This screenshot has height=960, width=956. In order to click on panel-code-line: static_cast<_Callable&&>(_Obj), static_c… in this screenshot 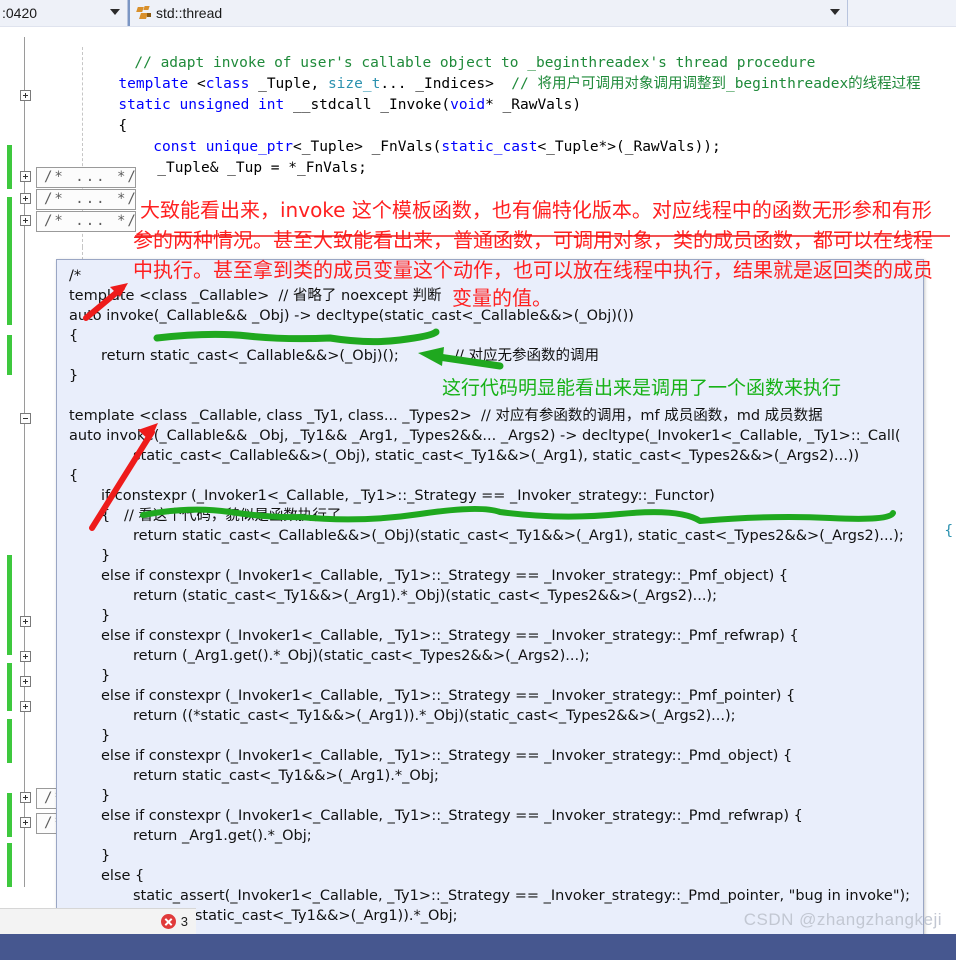, I will do `click(496, 456)`.